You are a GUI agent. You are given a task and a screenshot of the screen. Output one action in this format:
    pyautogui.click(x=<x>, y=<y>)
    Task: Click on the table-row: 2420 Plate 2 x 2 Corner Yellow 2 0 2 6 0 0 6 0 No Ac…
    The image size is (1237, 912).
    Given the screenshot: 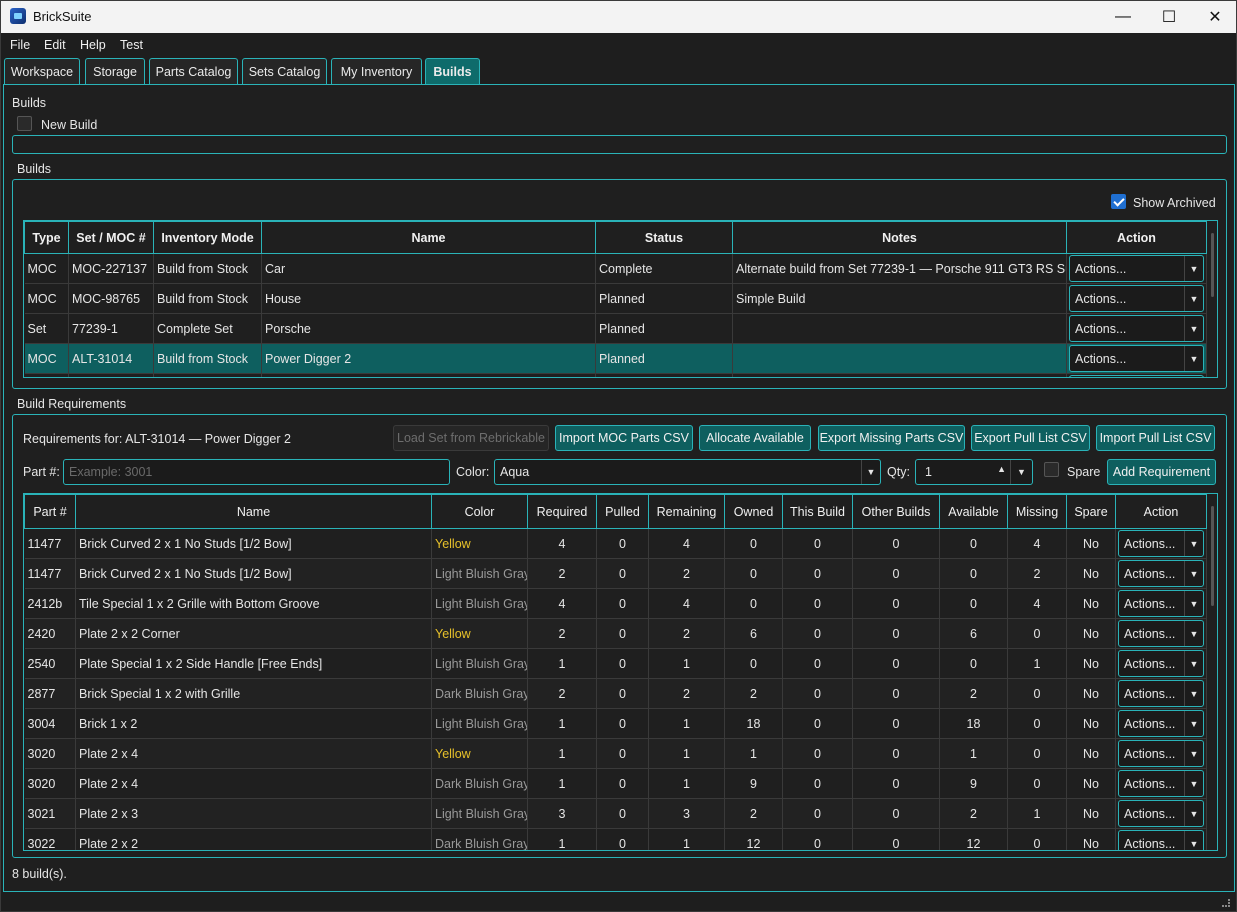 What is the action you would take?
    pyautogui.click(x=615, y=633)
    